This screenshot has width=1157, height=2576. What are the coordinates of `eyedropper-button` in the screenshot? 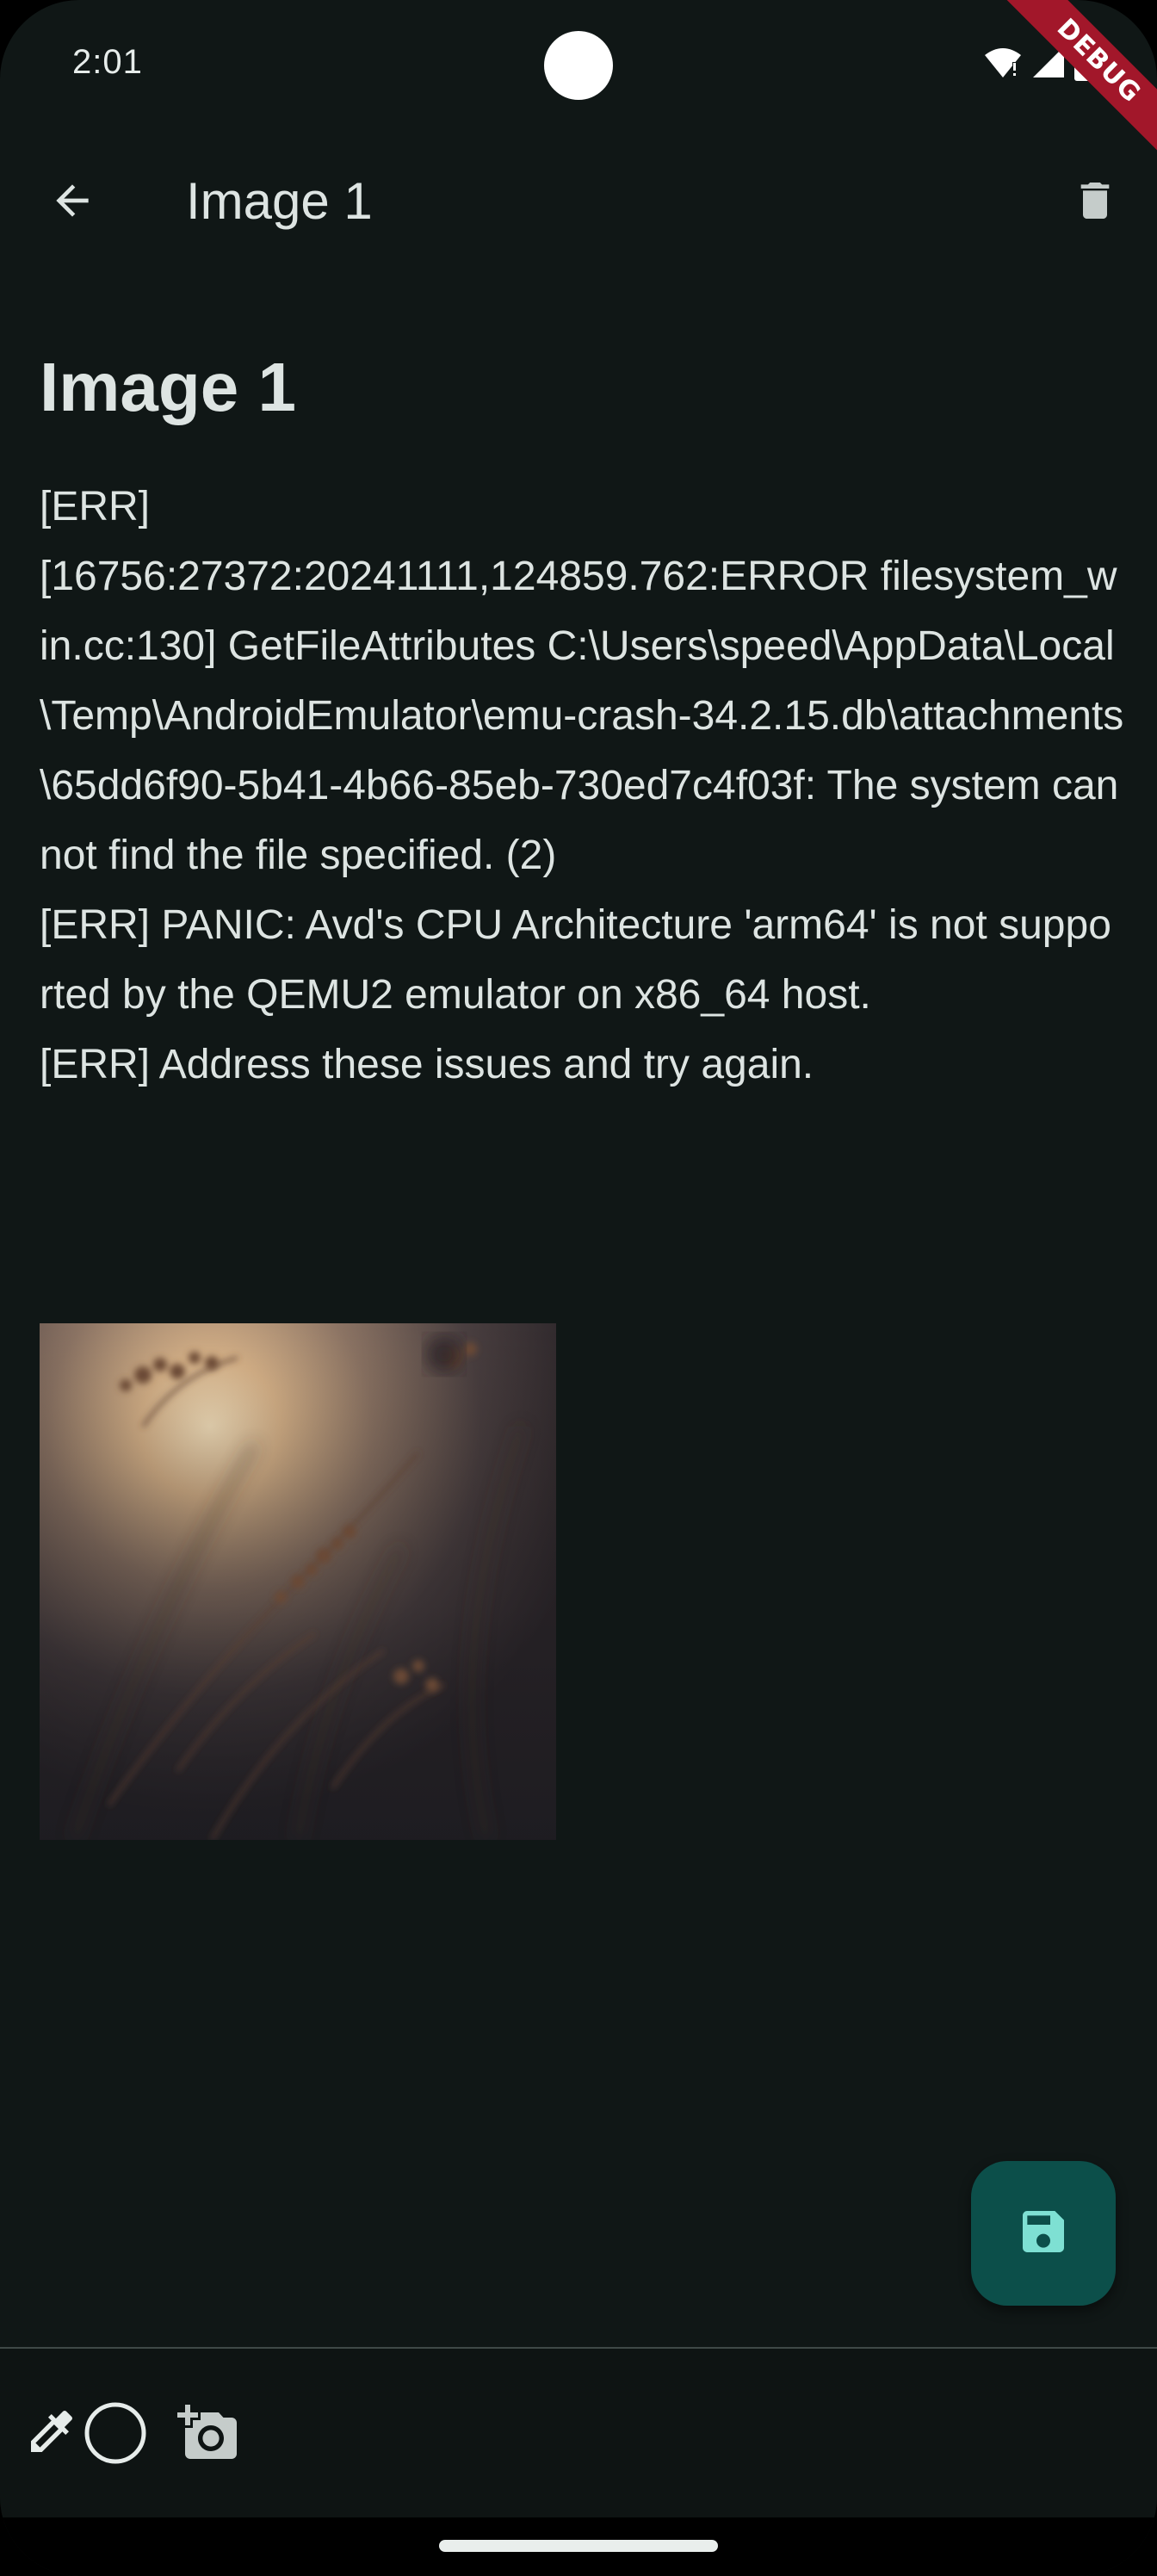 It's located at (52, 2433).